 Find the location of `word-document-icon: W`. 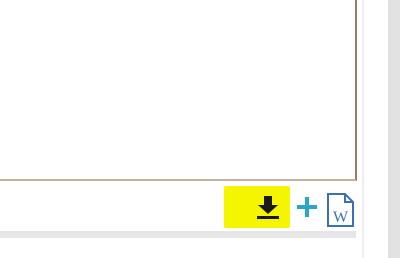

word-document-icon: W is located at coordinates (340, 210).